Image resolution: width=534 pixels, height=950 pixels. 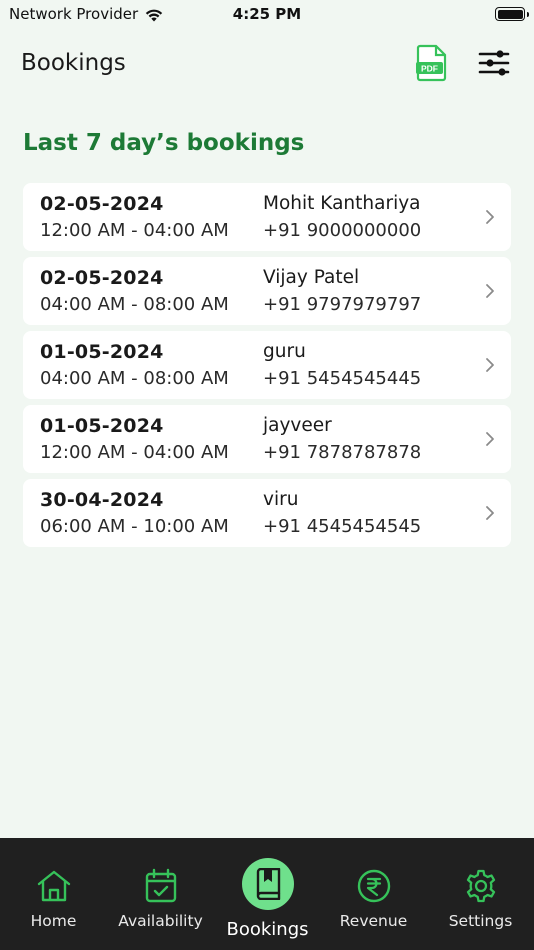 What do you see at coordinates (342, 304) in the screenshot?
I see `customer-phone: +91 9797979797` at bounding box center [342, 304].